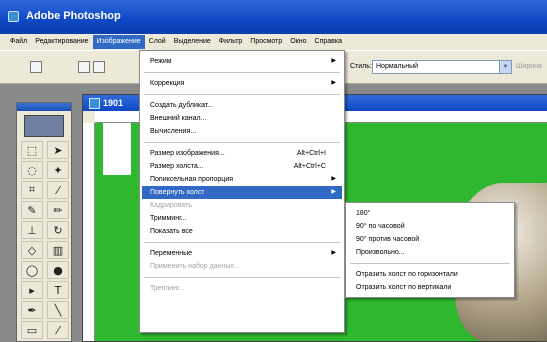 Image resolution: width=547 pixels, height=342 pixels. I want to click on pen-tool-icon: ✒, so click(32, 310).